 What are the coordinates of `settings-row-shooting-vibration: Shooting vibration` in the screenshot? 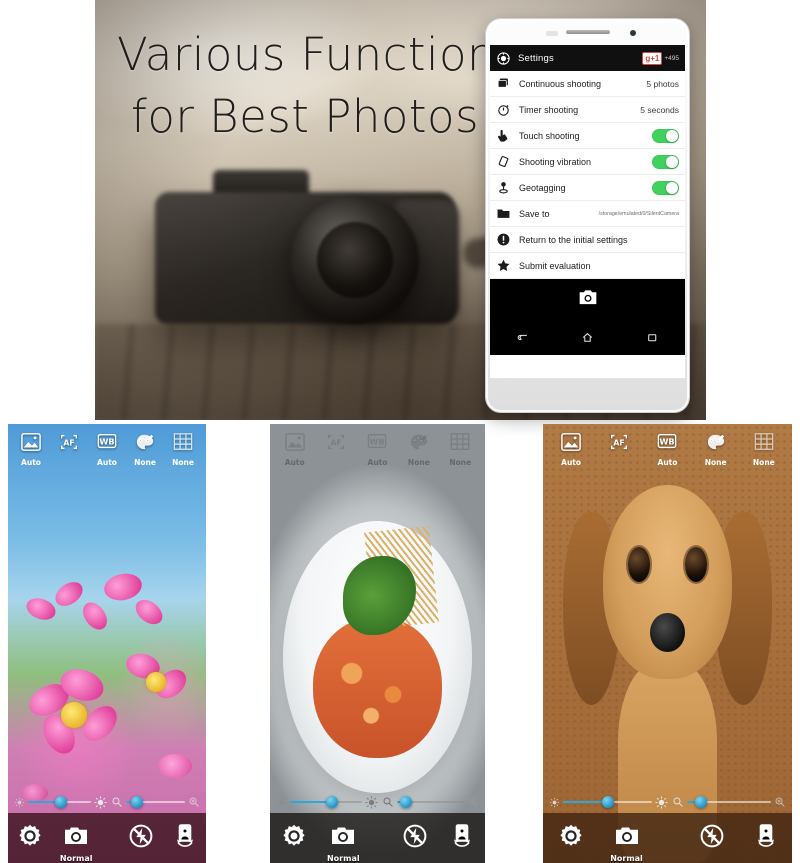 It's located at (587, 162).